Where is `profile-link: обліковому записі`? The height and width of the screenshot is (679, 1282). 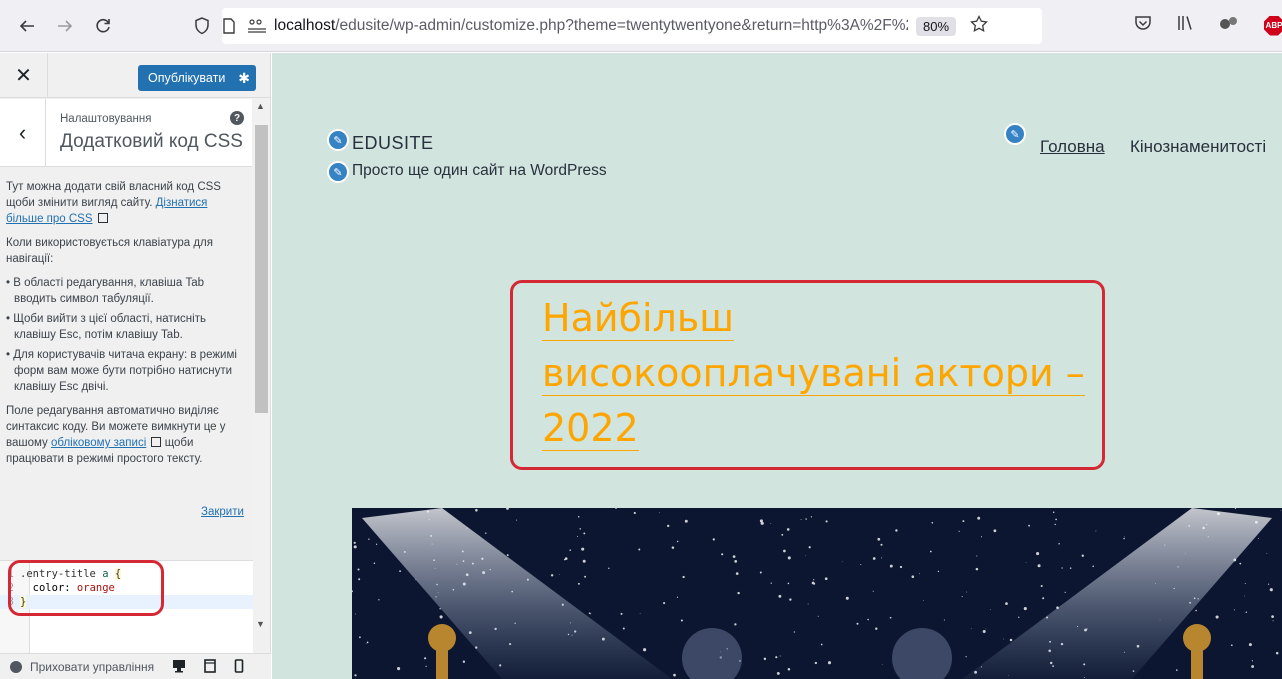
profile-link: обліковому записі is located at coordinates (98, 443).